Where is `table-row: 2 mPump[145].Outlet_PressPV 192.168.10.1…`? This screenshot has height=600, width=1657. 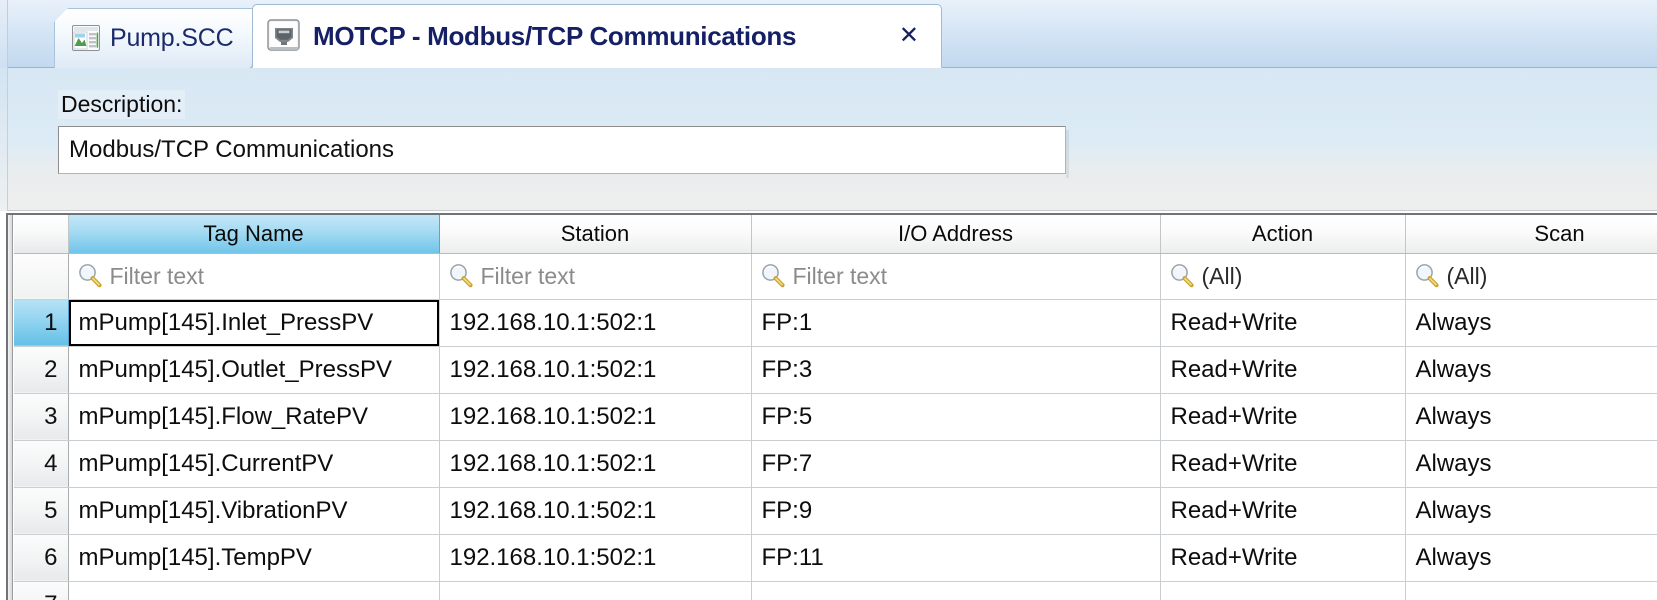 table-row: 2 mPump[145].Outlet_PressPV 192.168.10.1… is located at coordinates (835, 370).